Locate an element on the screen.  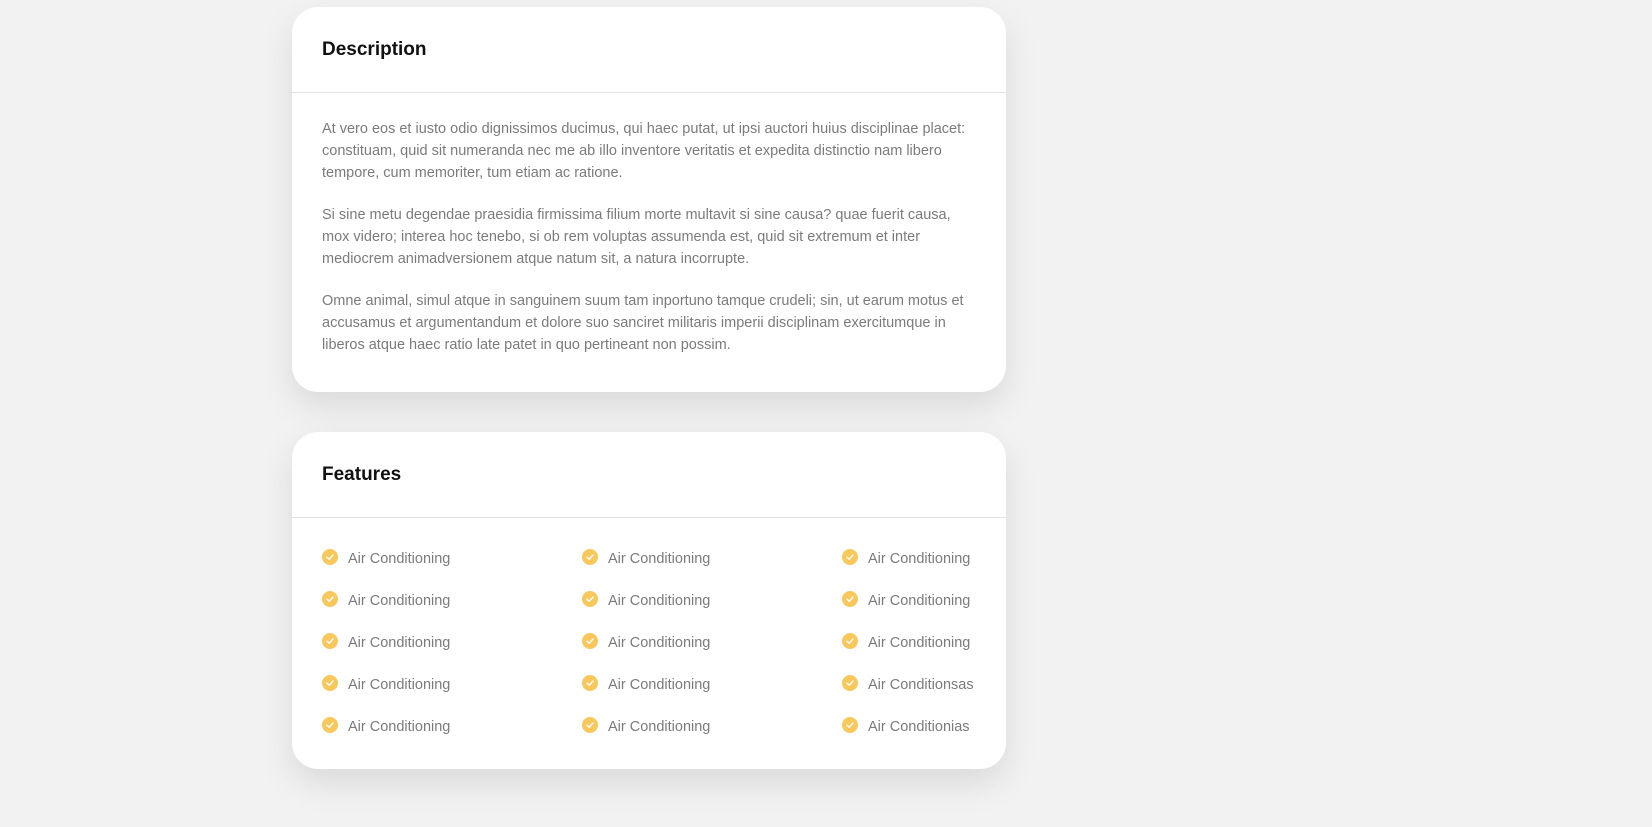
description-title: Description is located at coordinates (374, 49).